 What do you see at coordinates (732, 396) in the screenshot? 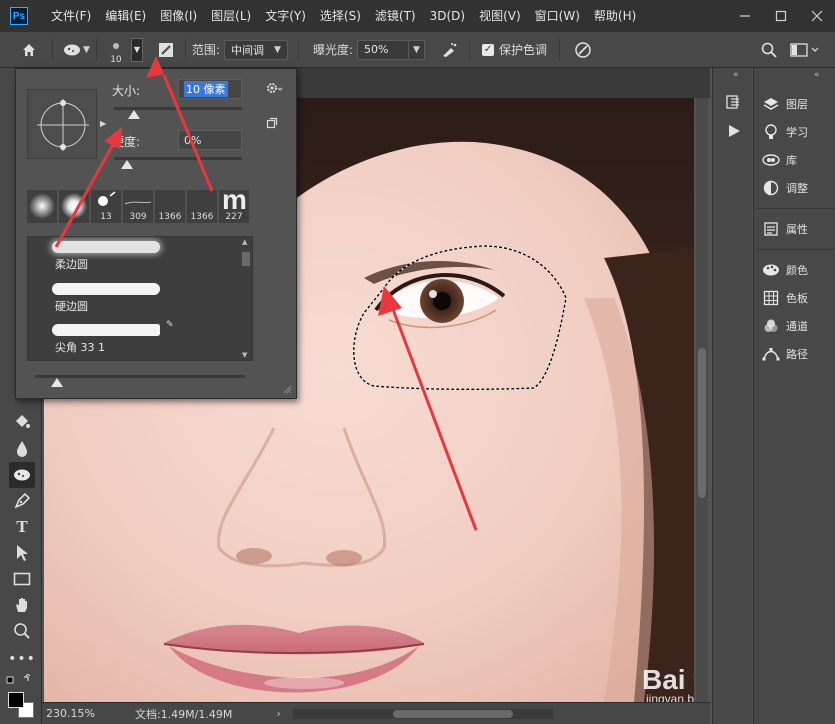
I see `collapsed-panel-strip: «` at bounding box center [732, 396].